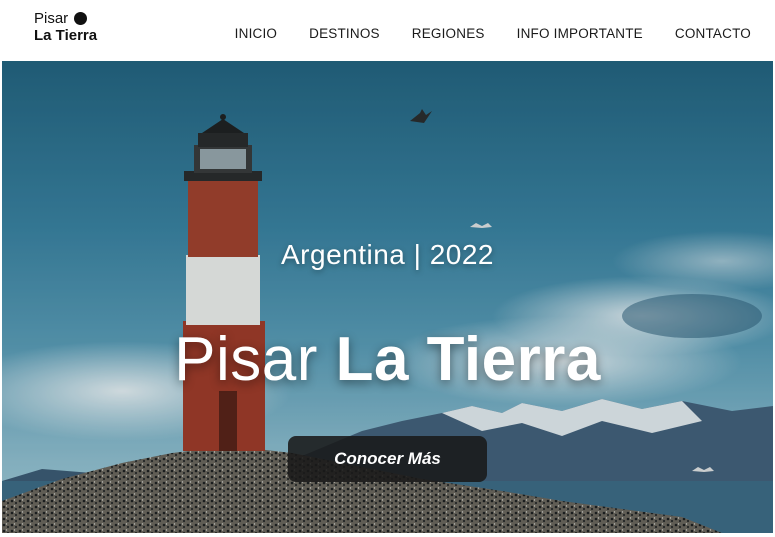  What do you see at coordinates (387, 535) in the screenshot?
I see `page-bottom-edge` at bounding box center [387, 535].